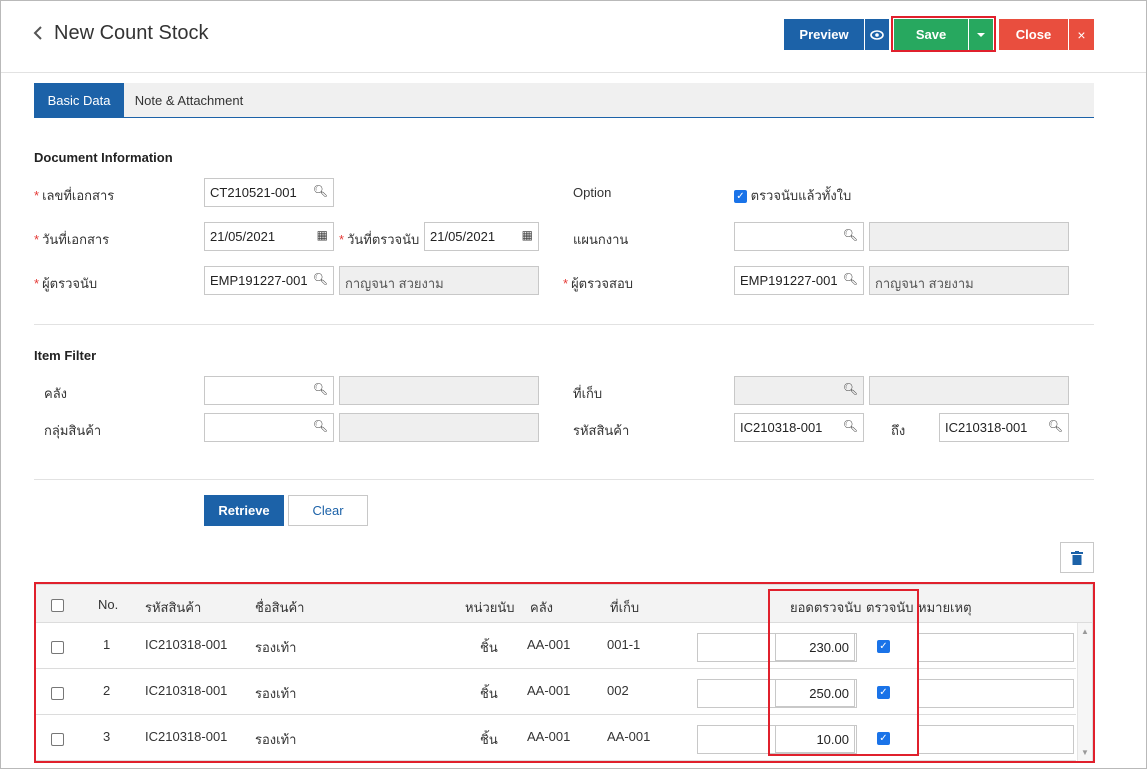 This screenshot has height=769, width=1147. Describe the element at coordinates (799, 427) in the screenshot. I see `product-code-from-input: IC210318-001 🔍︎` at that location.